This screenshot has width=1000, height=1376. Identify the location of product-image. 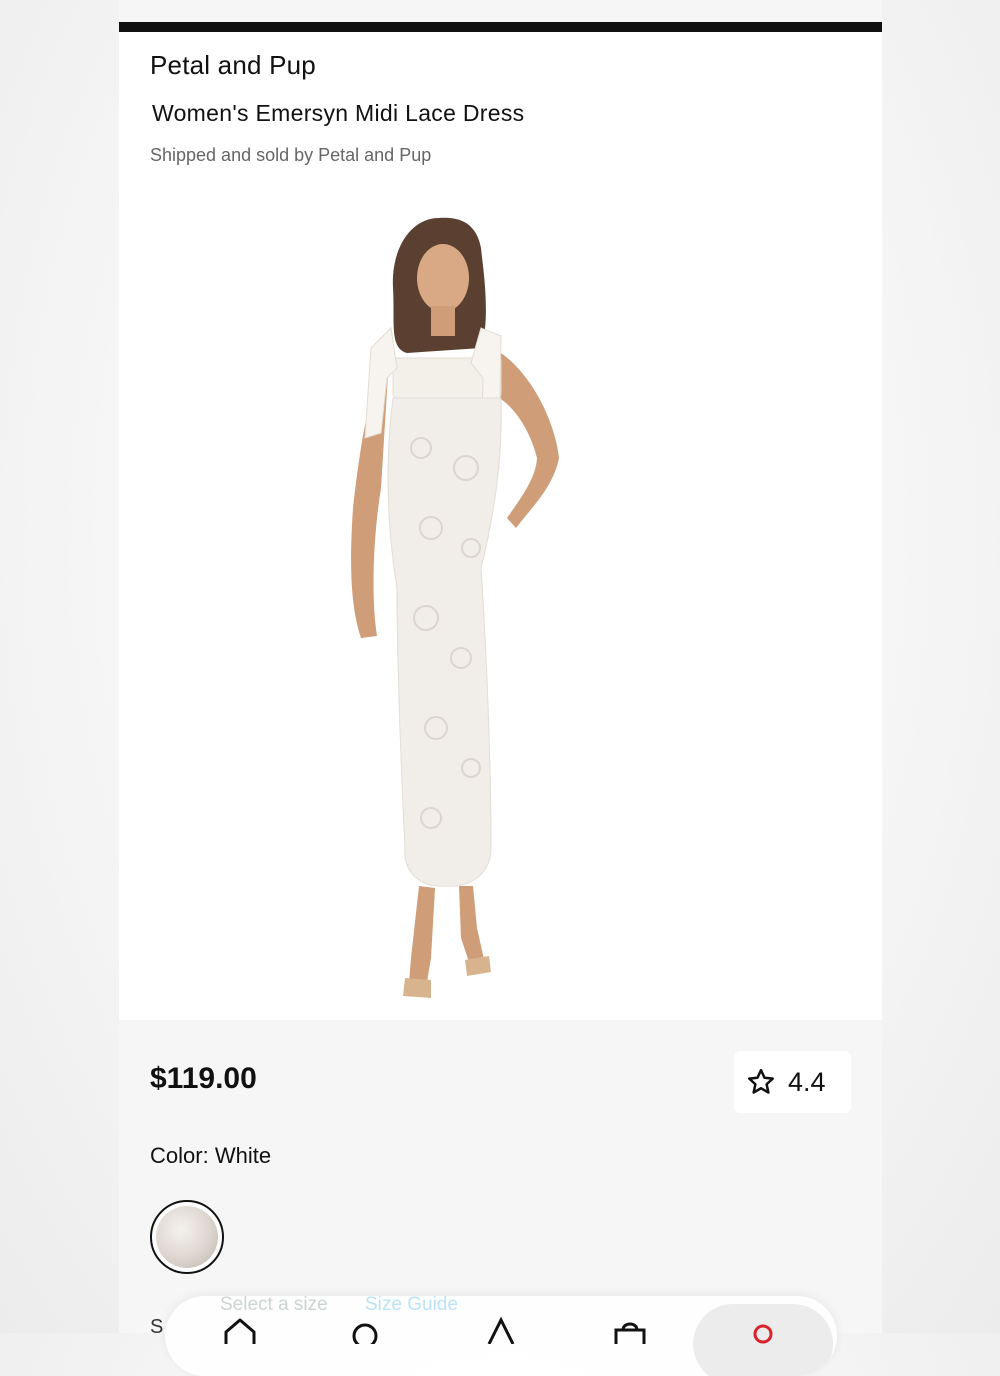
(456, 608).